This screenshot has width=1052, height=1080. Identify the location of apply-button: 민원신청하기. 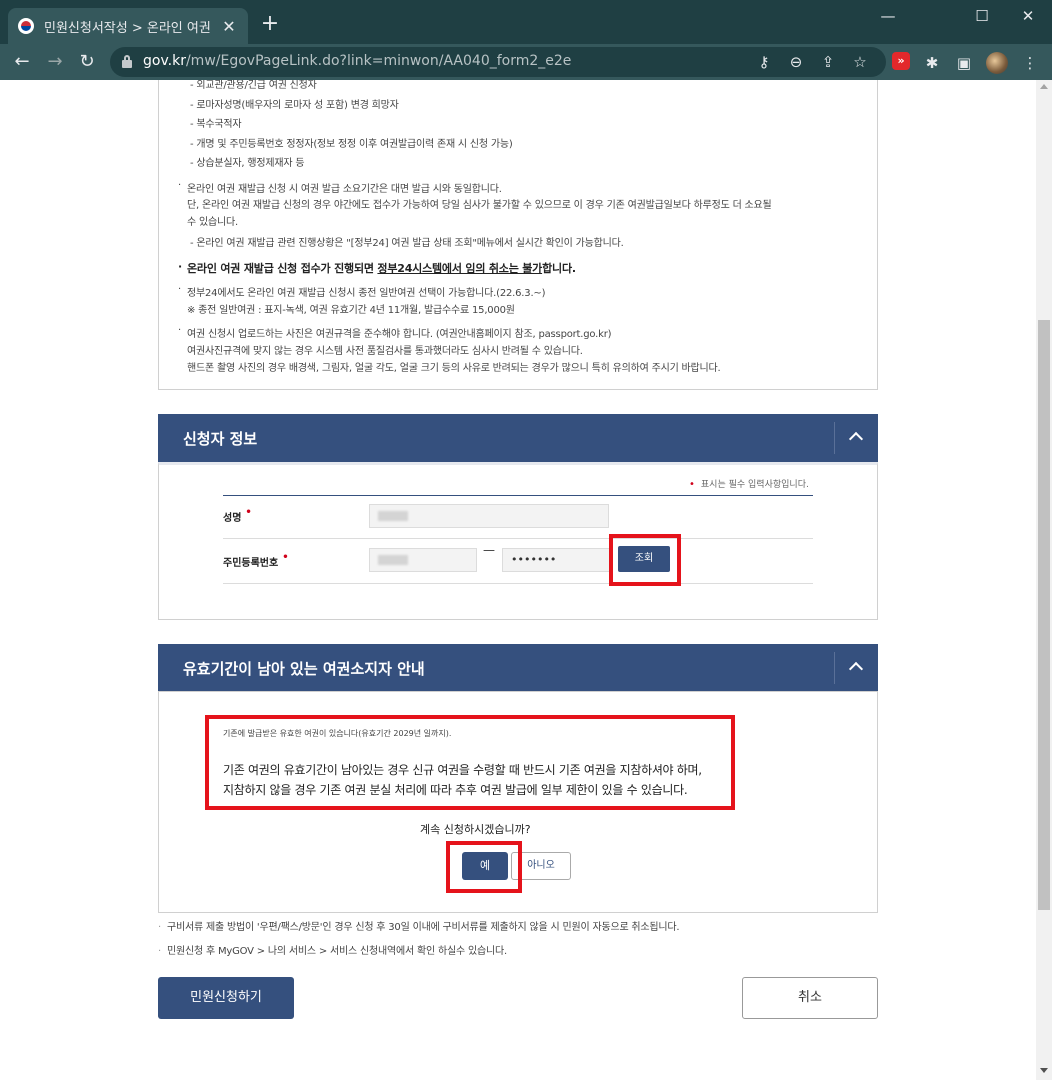
(226, 998).